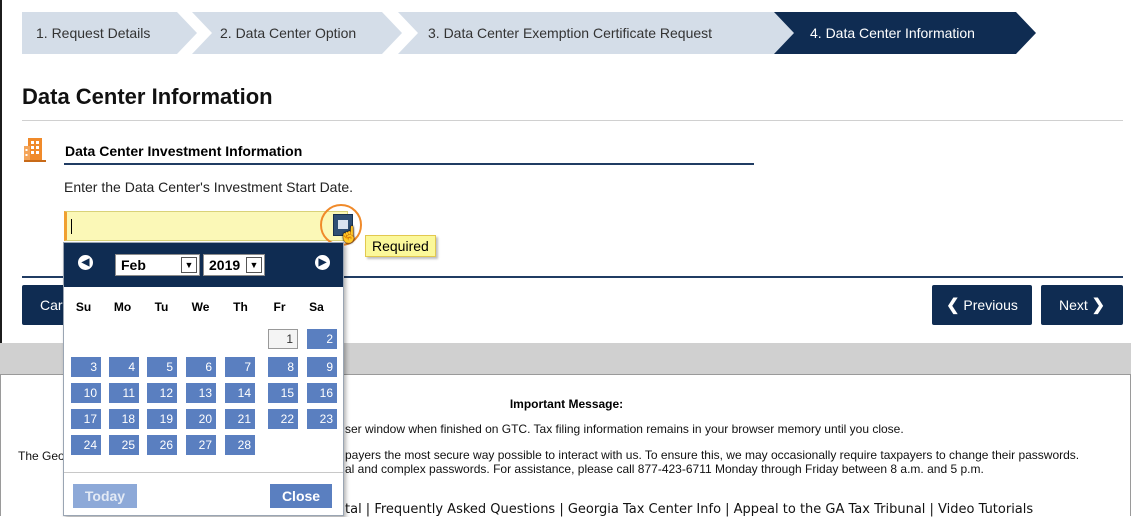 The height and width of the screenshot is (517, 1131). I want to click on wizard-step-request-details: 1. Request Details, so click(109, 33).